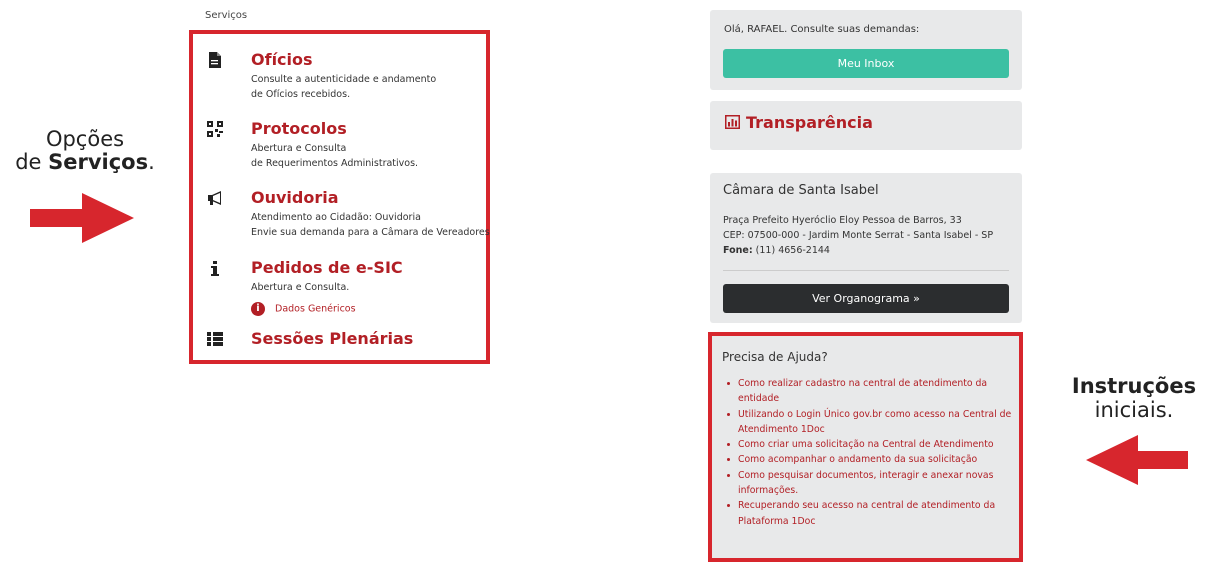 This screenshot has height=562, width=1211. Describe the element at coordinates (215, 268) in the screenshot. I see `info-icon` at that location.